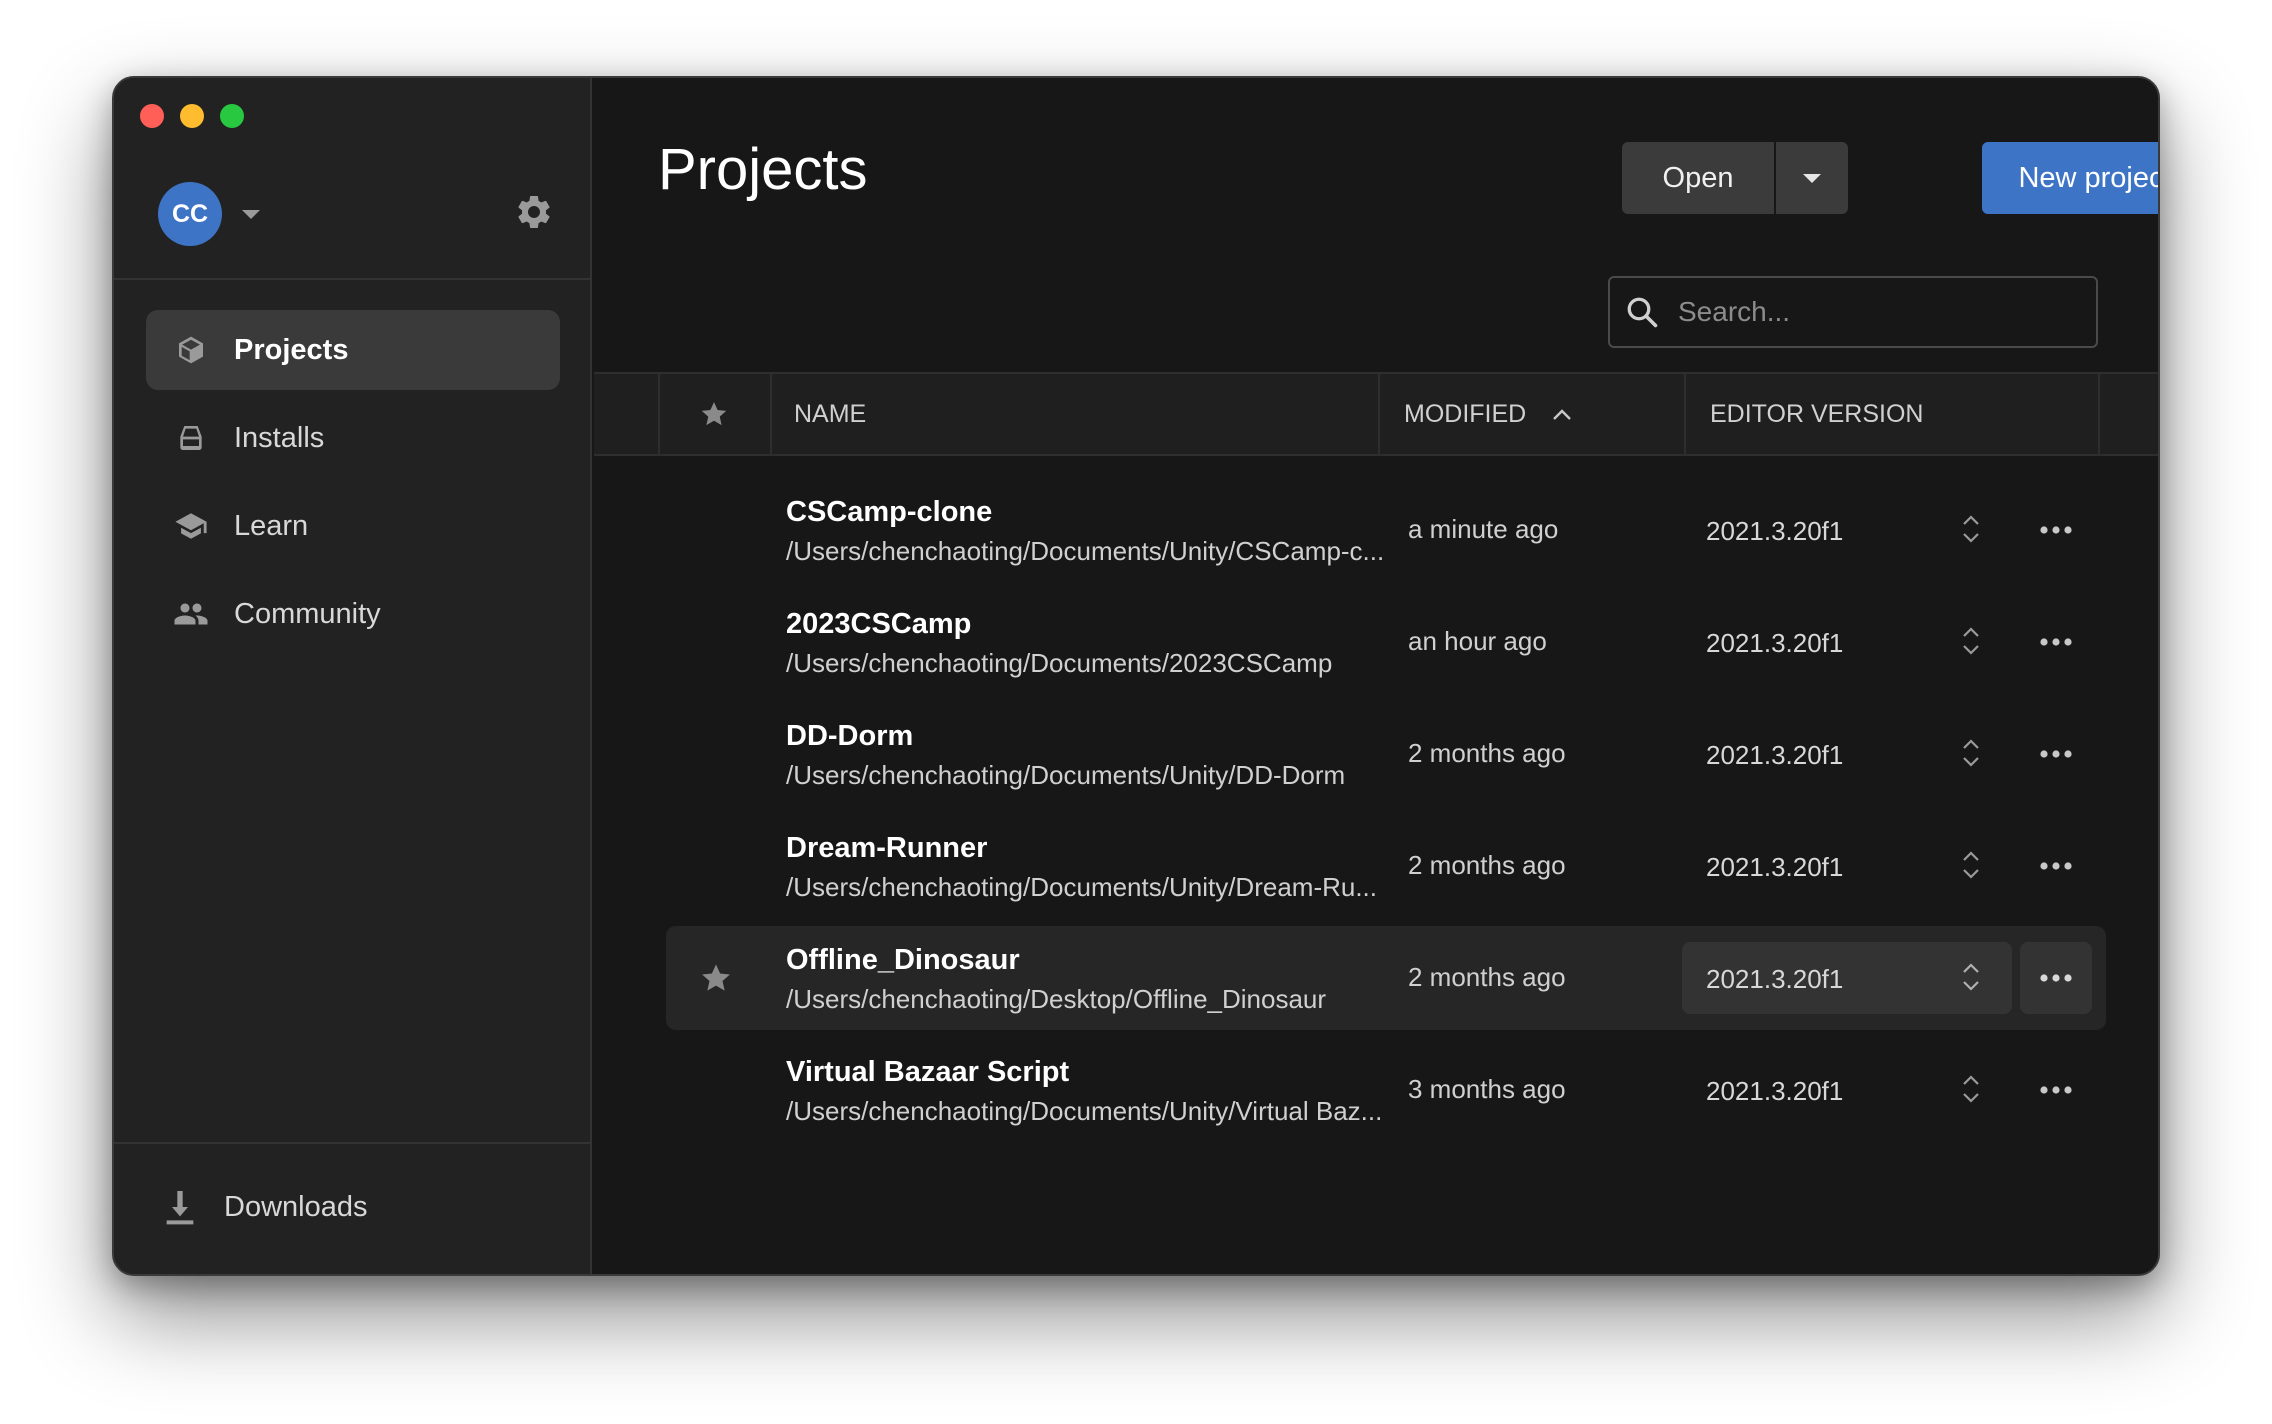  What do you see at coordinates (307, 613) in the screenshot?
I see `sidebar-item-label: Community` at bounding box center [307, 613].